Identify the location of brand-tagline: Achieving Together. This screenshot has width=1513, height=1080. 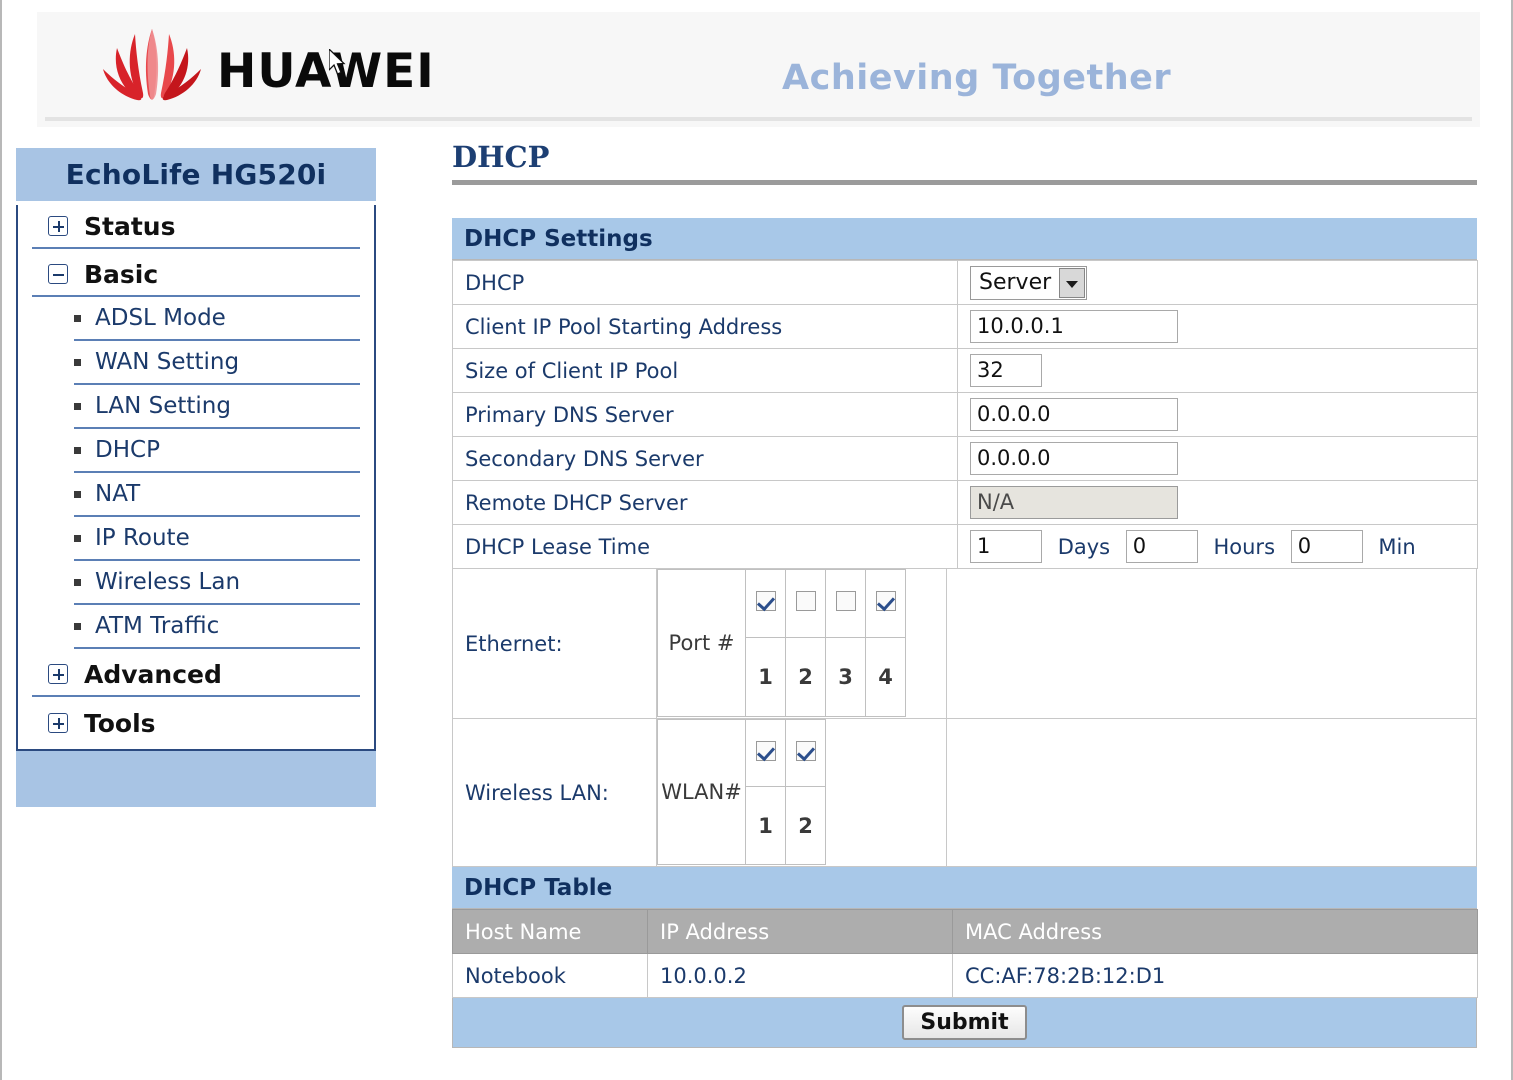
(977, 78).